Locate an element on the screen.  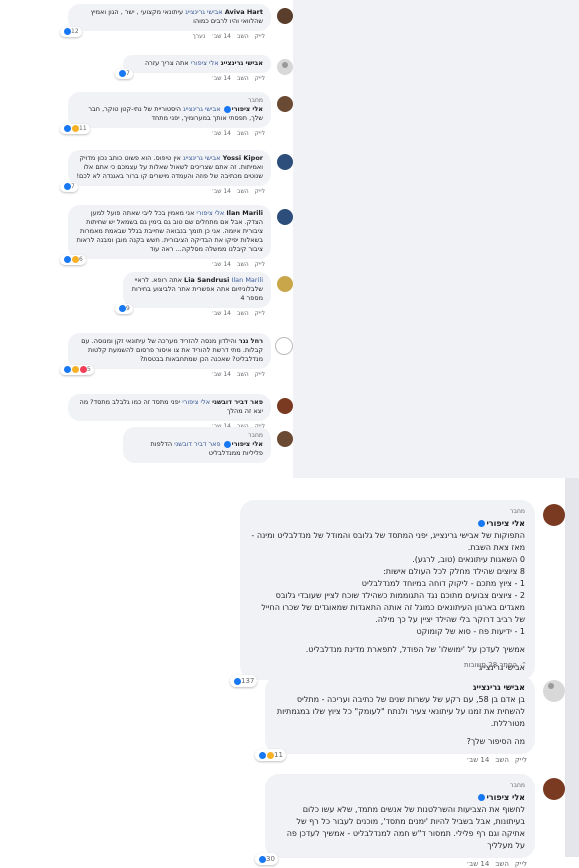
reaction-count: 12 is located at coordinates (71, 32).